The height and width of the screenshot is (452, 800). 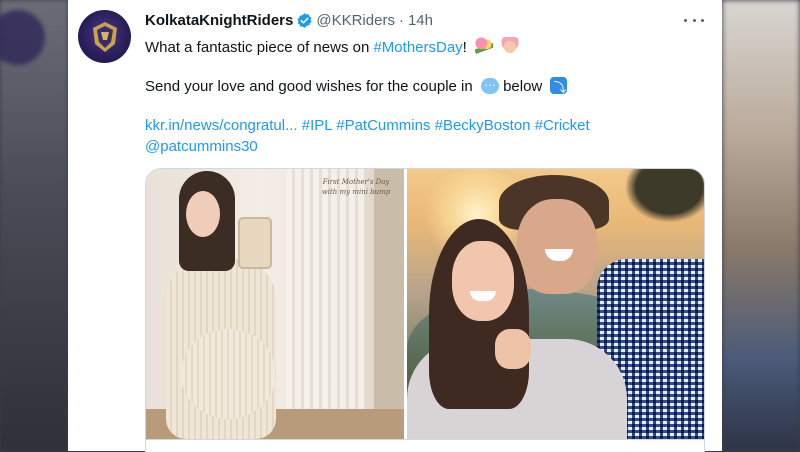 I want to click on hashtag-link: #MothersDay, so click(x=417, y=47).